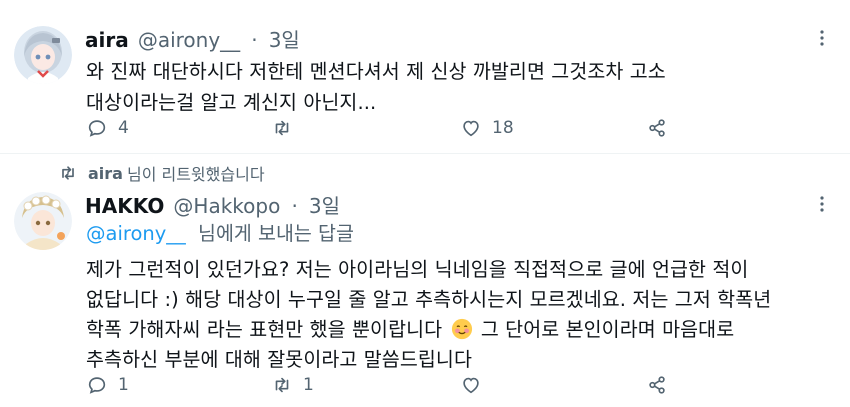 This screenshot has width=850, height=407. What do you see at coordinates (123, 385) in the screenshot?
I see `reply-count: 1` at bounding box center [123, 385].